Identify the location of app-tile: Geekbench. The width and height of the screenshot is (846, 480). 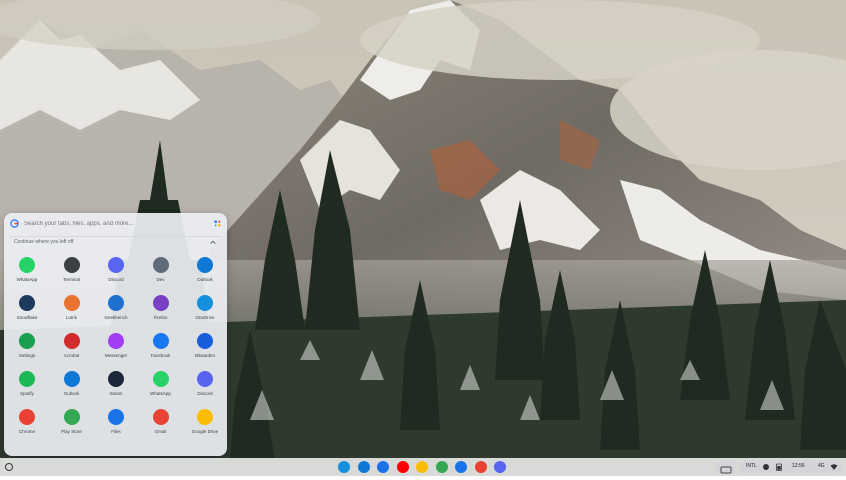
(118, 309).